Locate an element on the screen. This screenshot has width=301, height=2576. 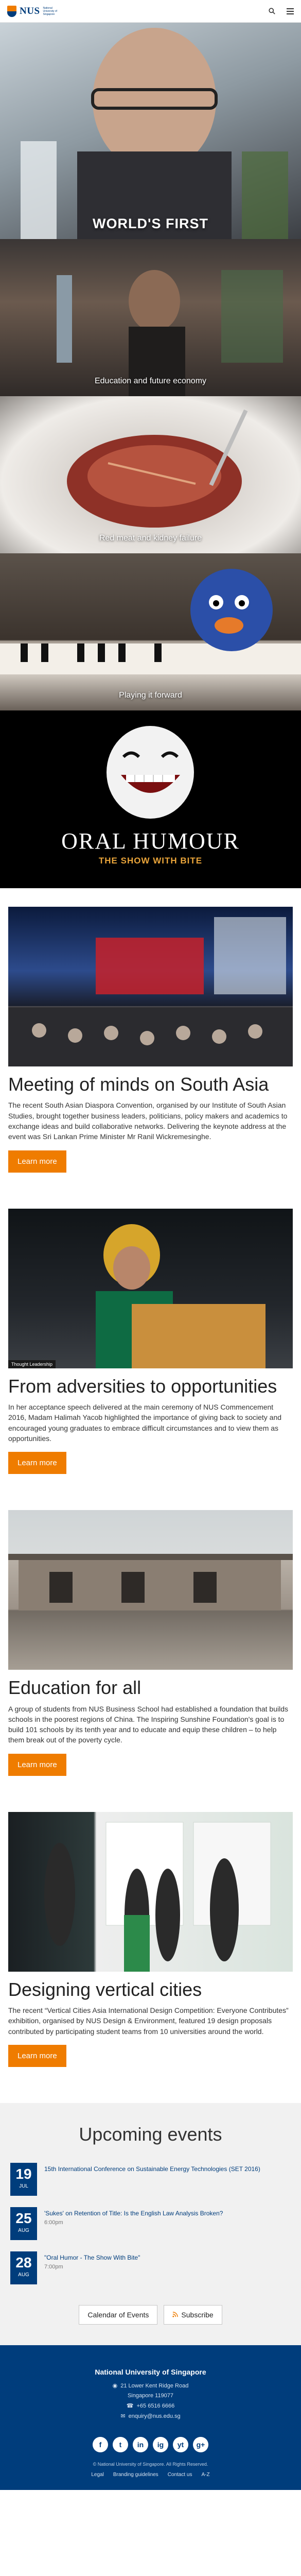
email-address: enquiry@nus.edu.sg is located at coordinates (154, 2416).